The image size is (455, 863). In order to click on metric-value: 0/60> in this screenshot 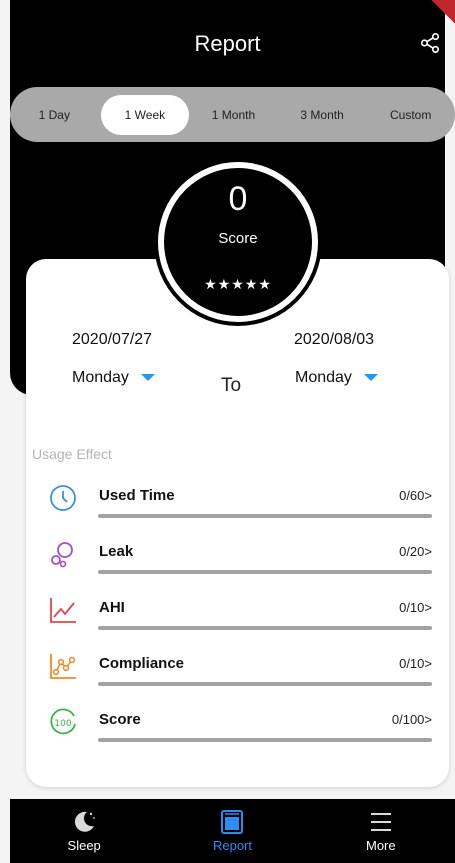, I will do `click(415, 495)`.